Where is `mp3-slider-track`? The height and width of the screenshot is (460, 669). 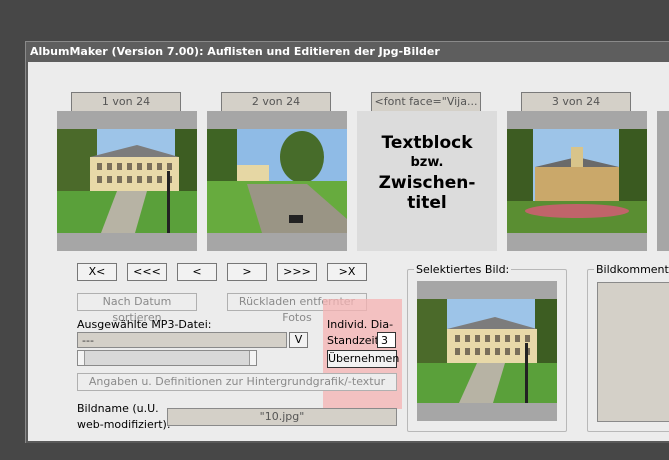
mp3-slider-track is located at coordinates (167, 358).